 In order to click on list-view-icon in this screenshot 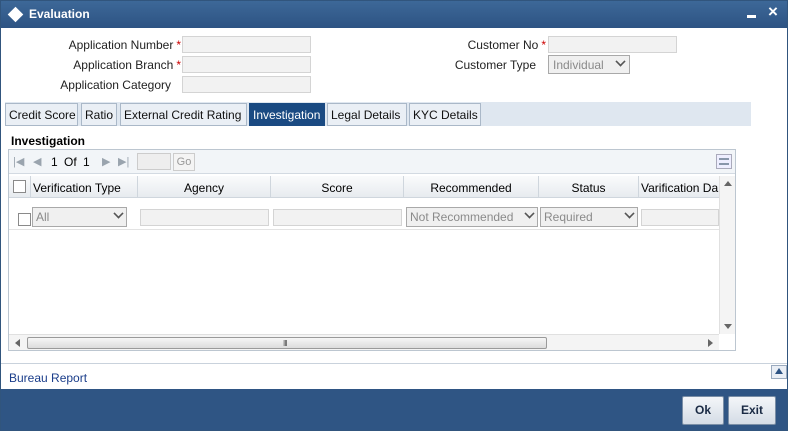, I will do `click(724, 161)`.